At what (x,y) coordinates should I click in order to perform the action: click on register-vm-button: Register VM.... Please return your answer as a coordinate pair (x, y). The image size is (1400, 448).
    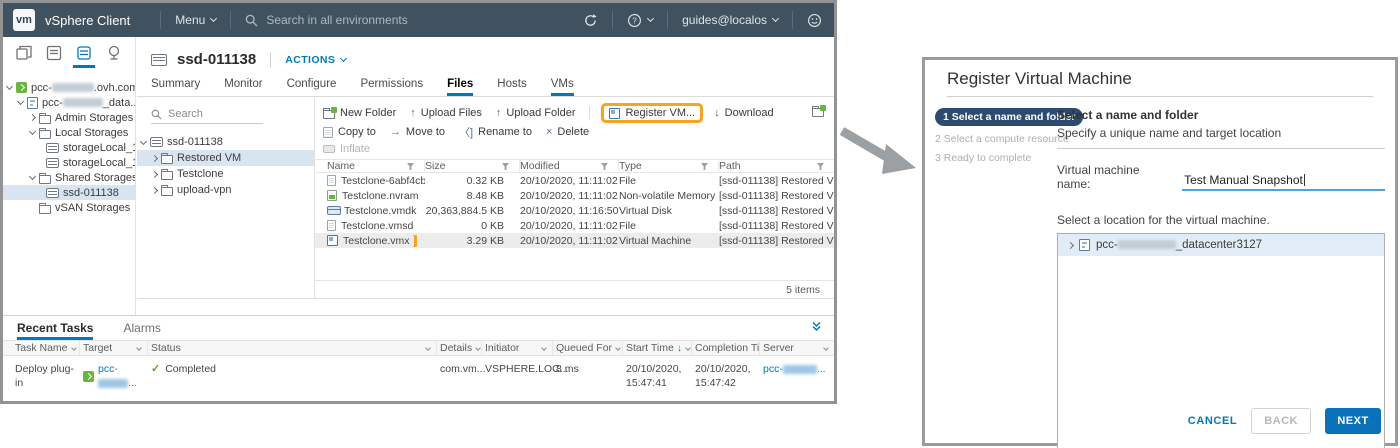
    Looking at the image, I should click on (652, 113).